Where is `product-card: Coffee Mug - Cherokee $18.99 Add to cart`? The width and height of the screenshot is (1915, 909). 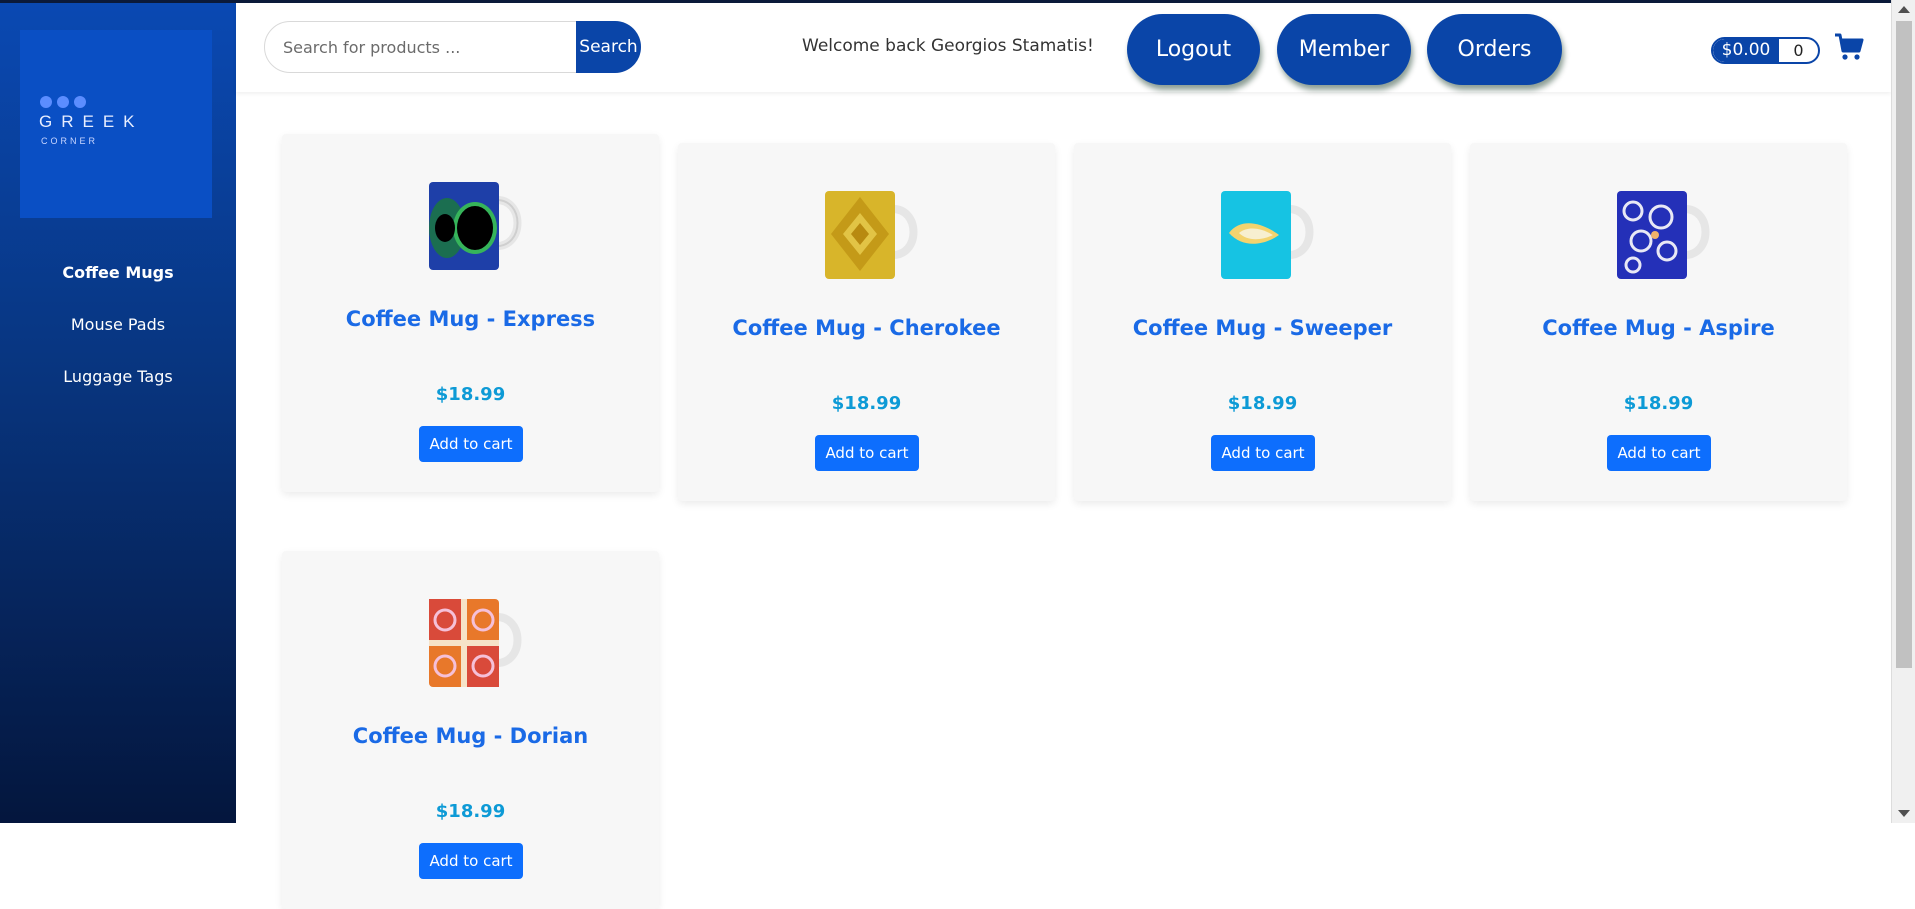 product-card: Coffee Mug - Cherokee $18.99 Add to cart is located at coordinates (866, 322).